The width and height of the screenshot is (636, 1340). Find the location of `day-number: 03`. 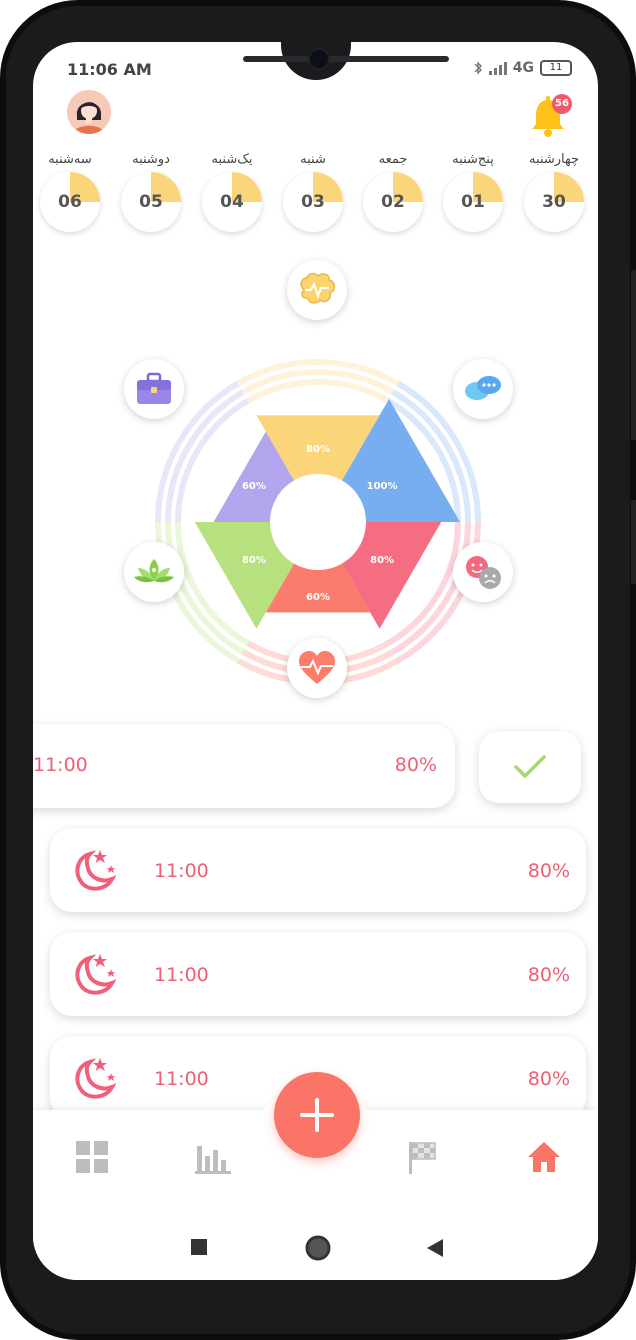

day-number: 03 is located at coordinates (313, 202).